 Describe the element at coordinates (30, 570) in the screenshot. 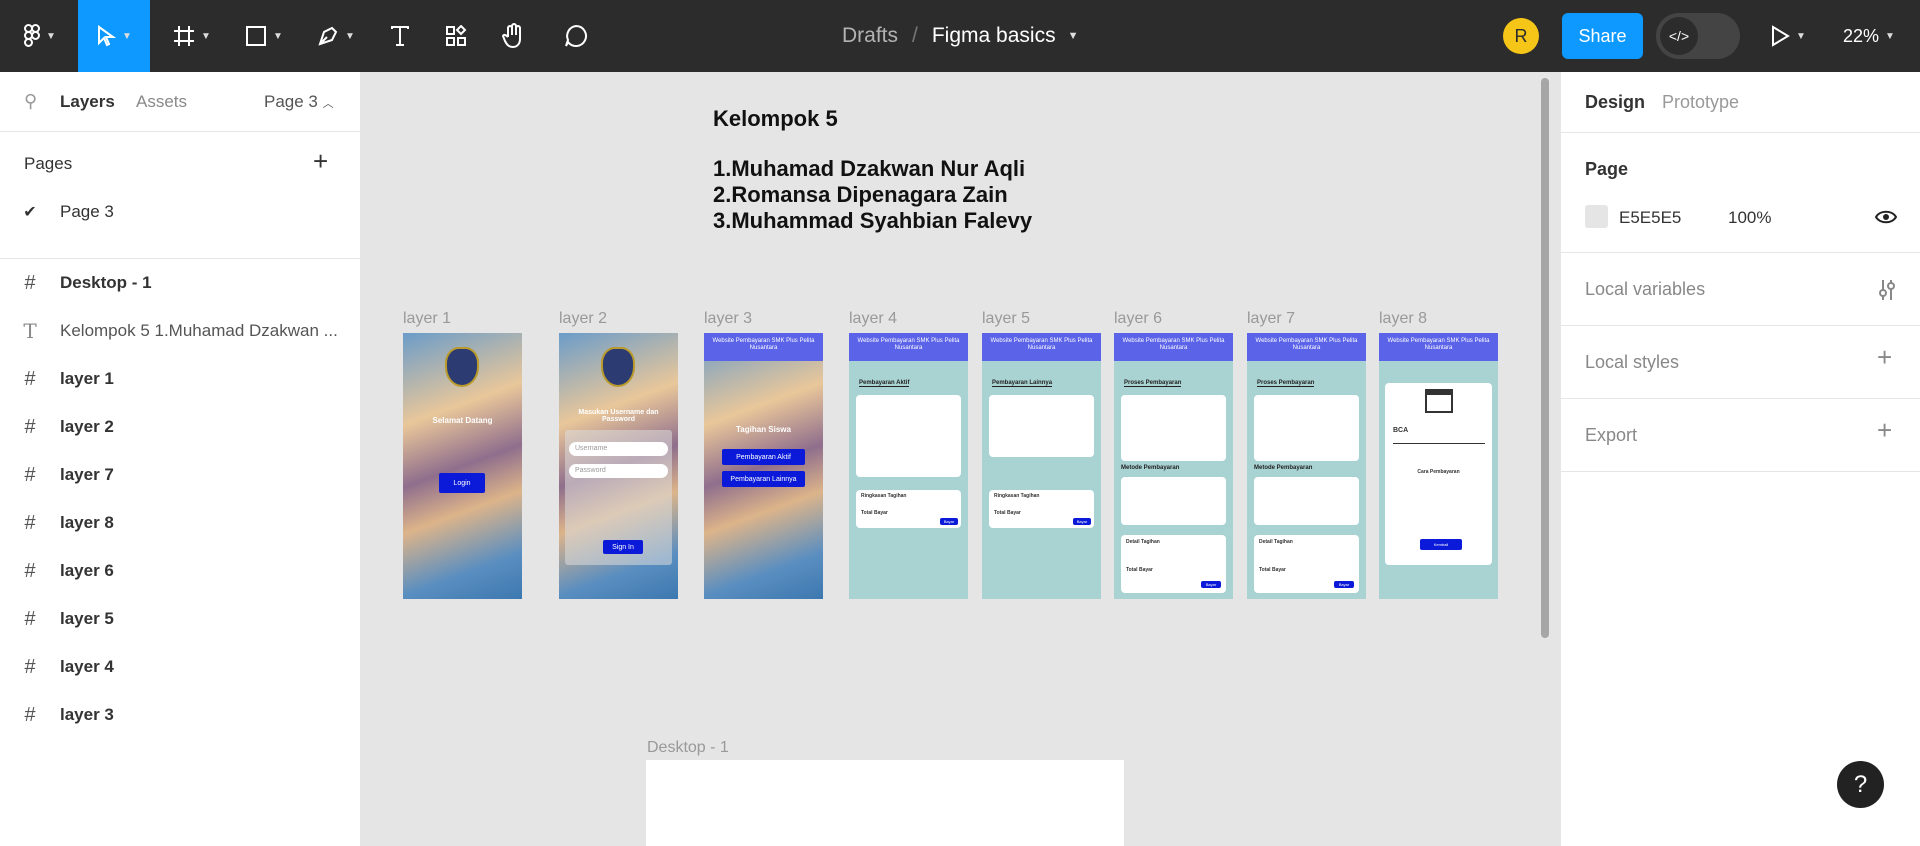

I see `frame-icon: #` at that location.